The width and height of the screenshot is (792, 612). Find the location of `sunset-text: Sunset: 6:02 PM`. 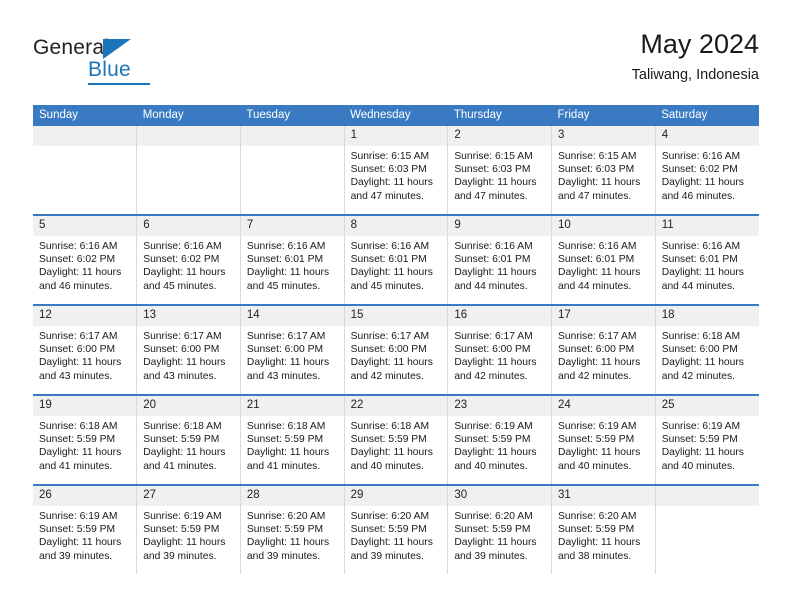

sunset-text: Sunset: 6:02 PM is located at coordinates (181, 260).